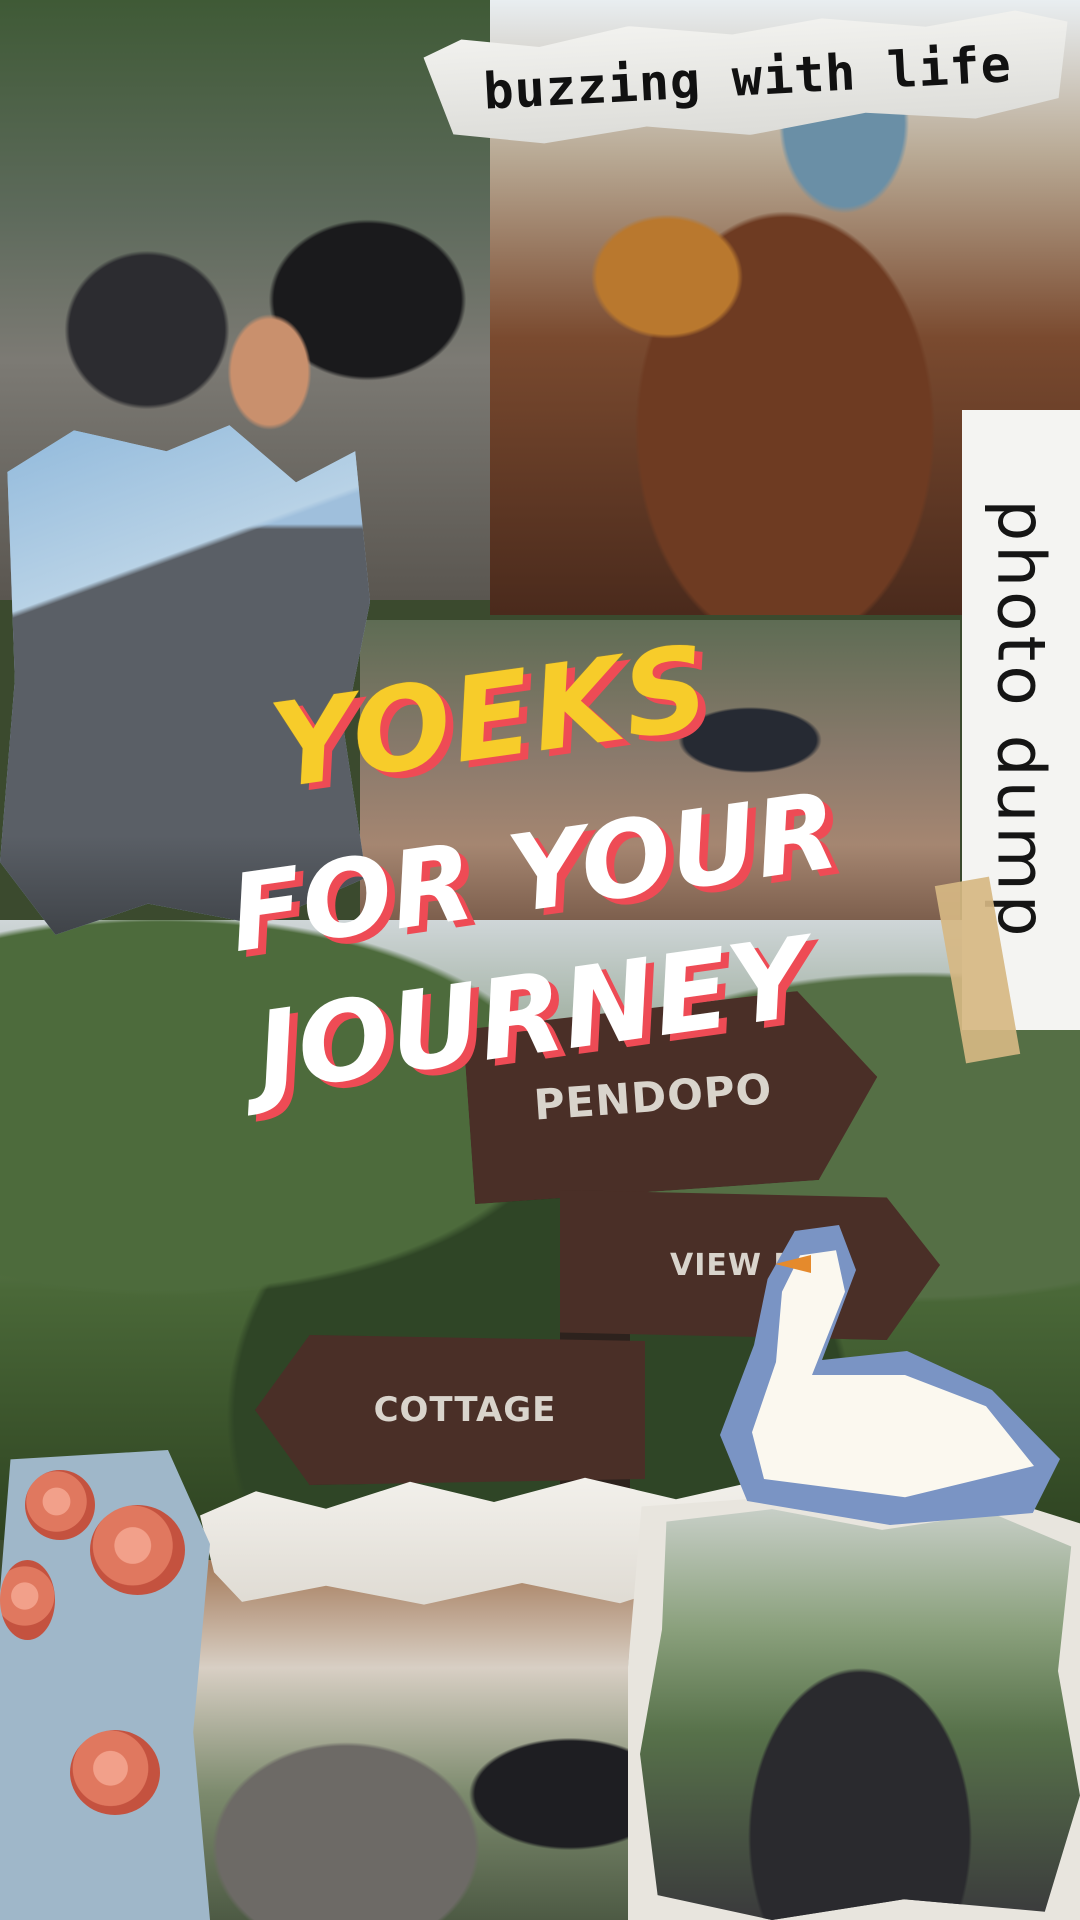 The width and height of the screenshot is (1080, 1920). What do you see at coordinates (750, 1265) in the screenshot?
I see `sign-view: VIEW M` at bounding box center [750, 1265].